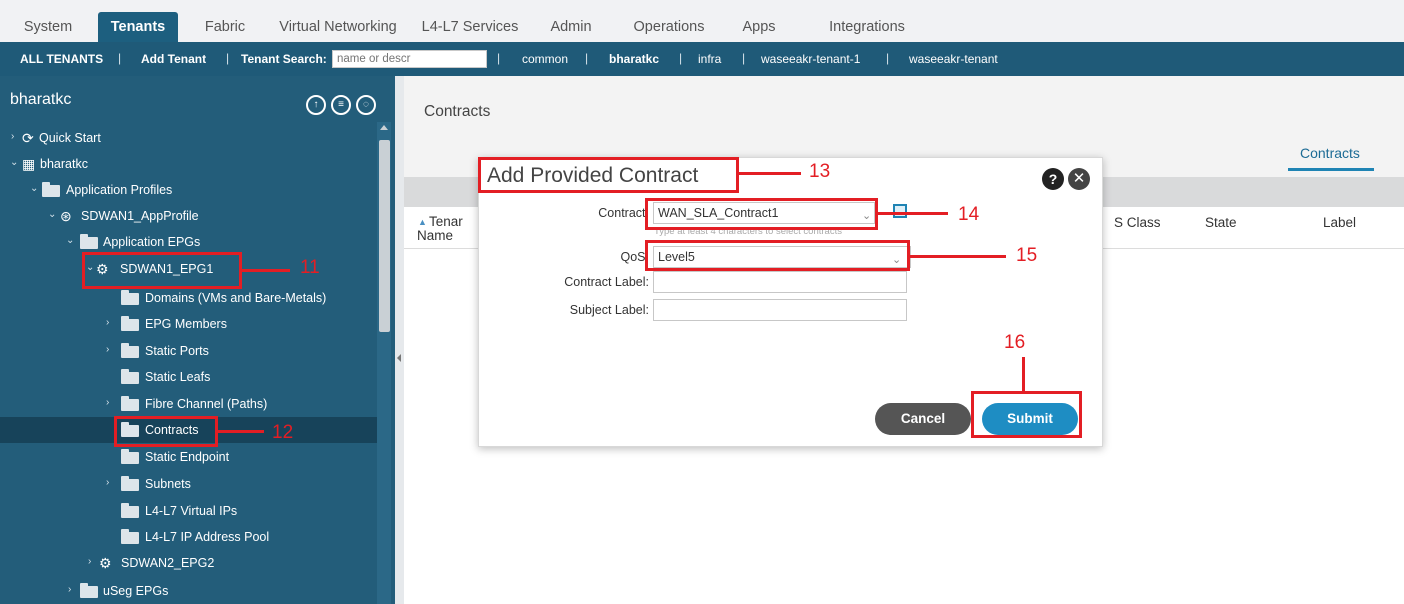  What do you see at coordinates (152, 242) in the screenshot?
I see `tree-label: Application EPGs` at bounding box center [152, 242].